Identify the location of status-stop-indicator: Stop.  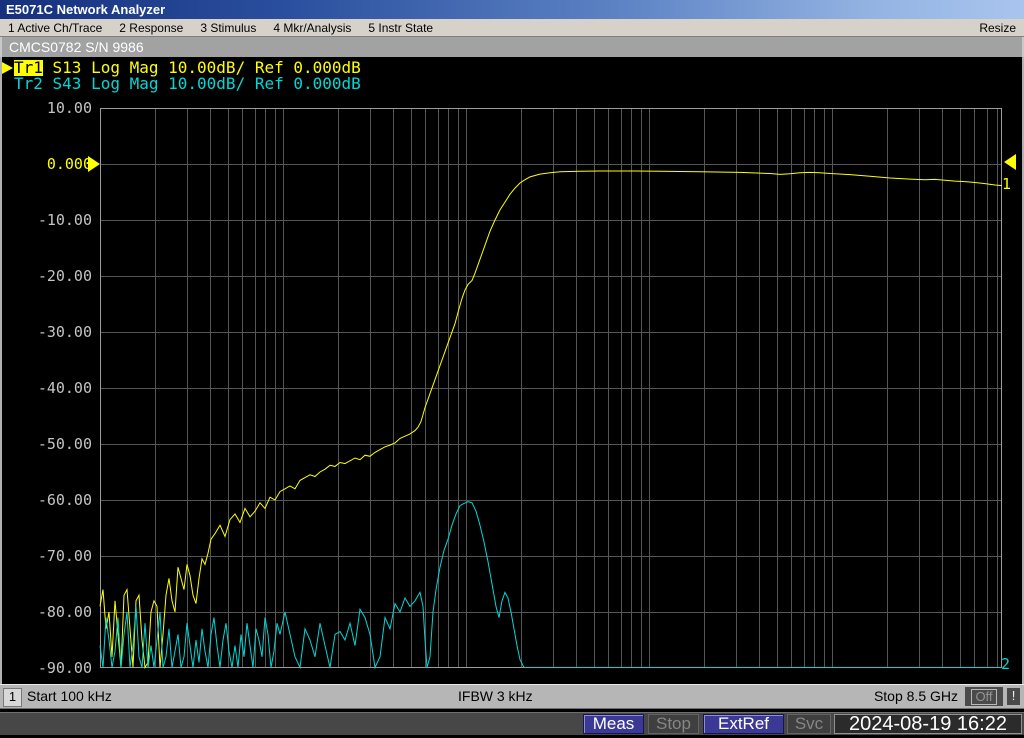
(673, 724).